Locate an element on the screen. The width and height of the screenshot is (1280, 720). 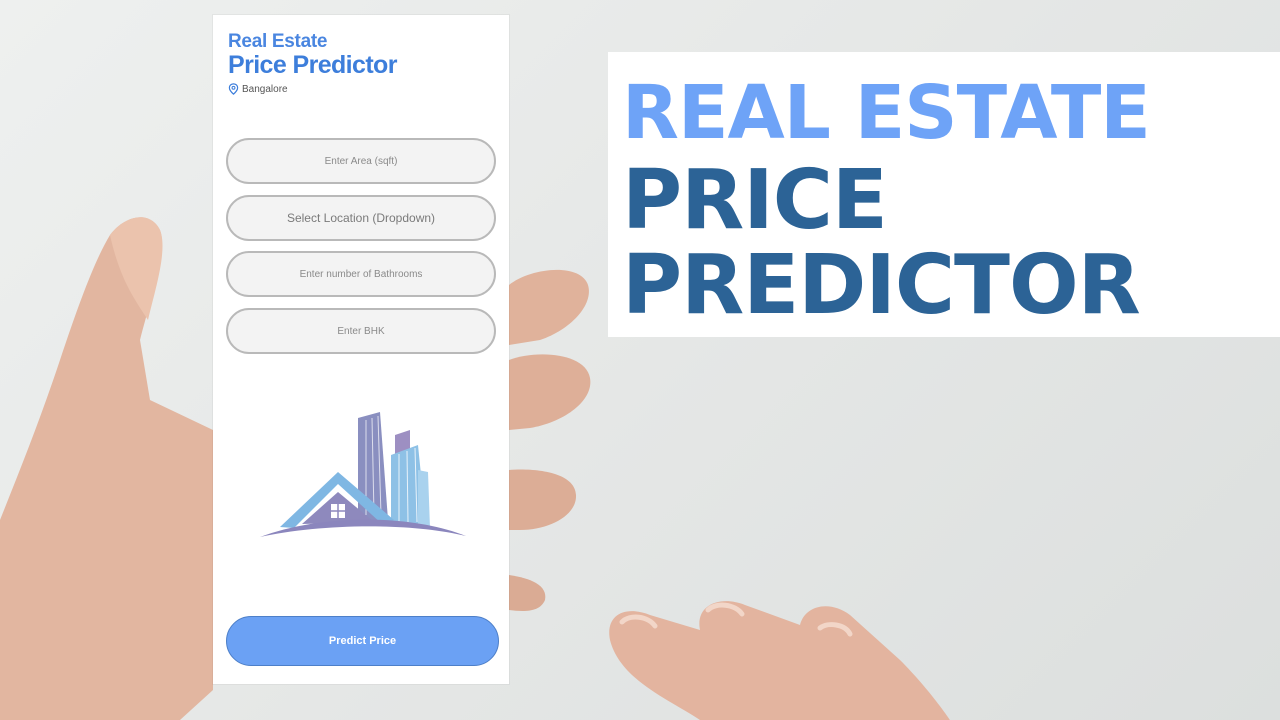
area-input-placeholder: Enter Area (sqft) is located at coordinates (361, 161).